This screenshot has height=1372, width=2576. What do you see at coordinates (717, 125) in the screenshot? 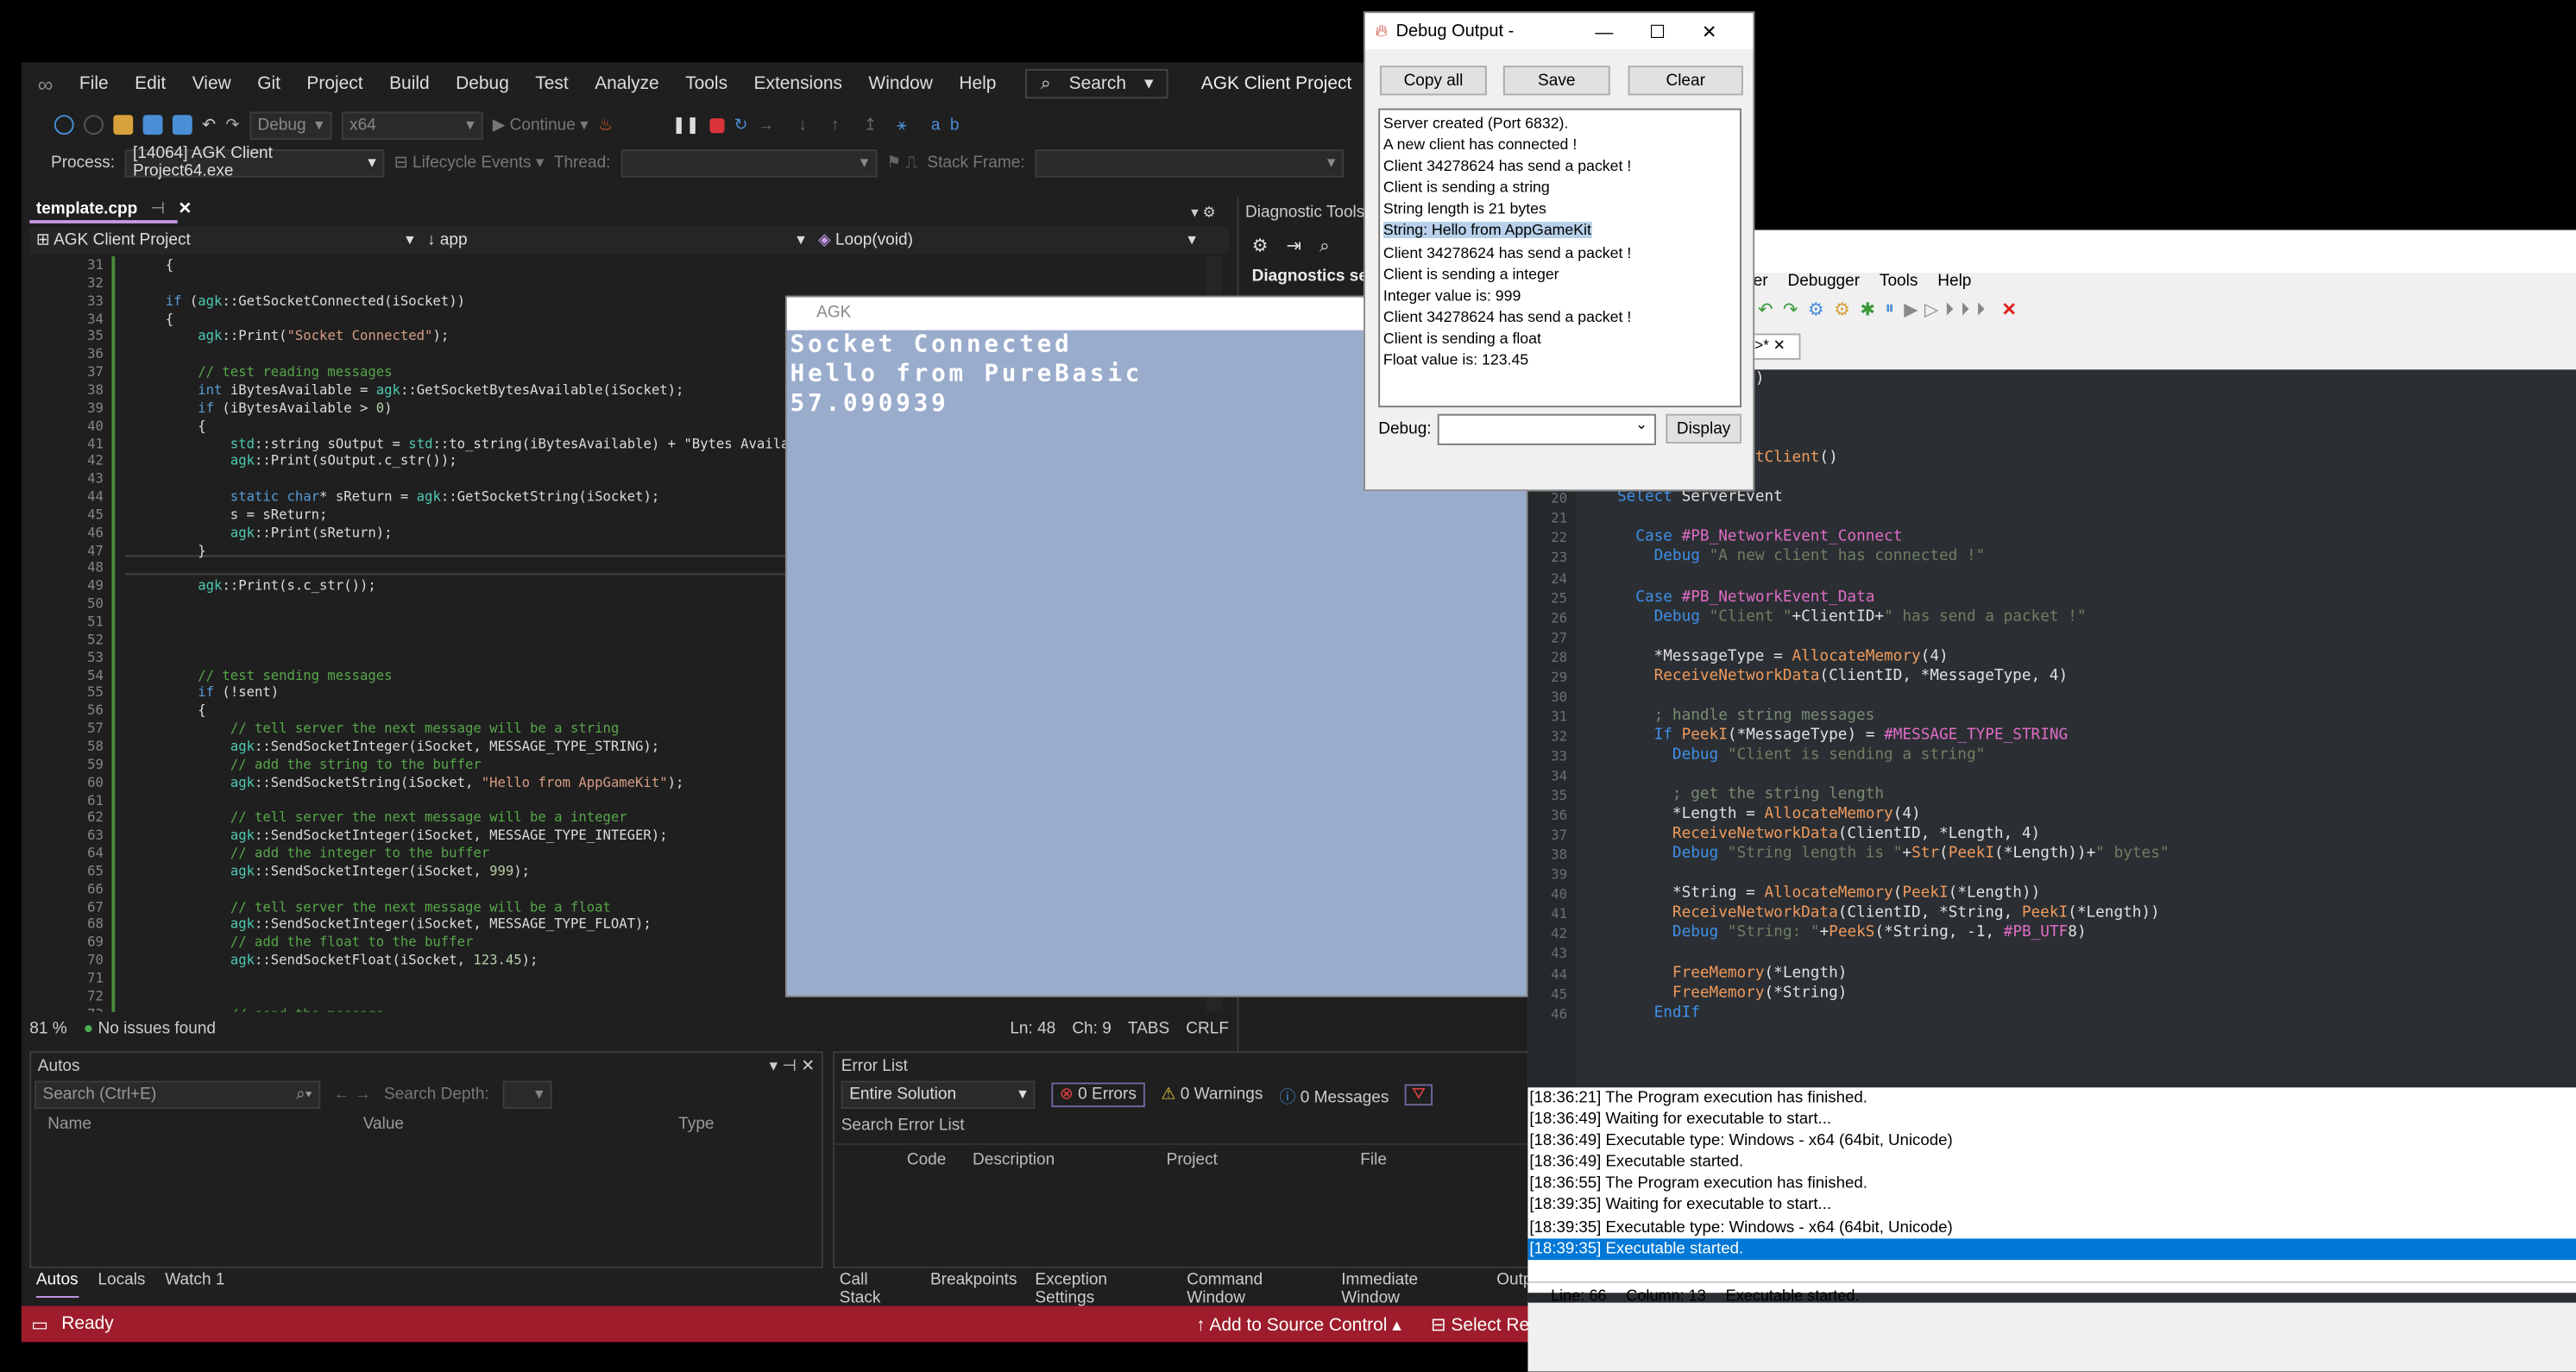
I see `stop-icon` at bounding box center [717, 125].